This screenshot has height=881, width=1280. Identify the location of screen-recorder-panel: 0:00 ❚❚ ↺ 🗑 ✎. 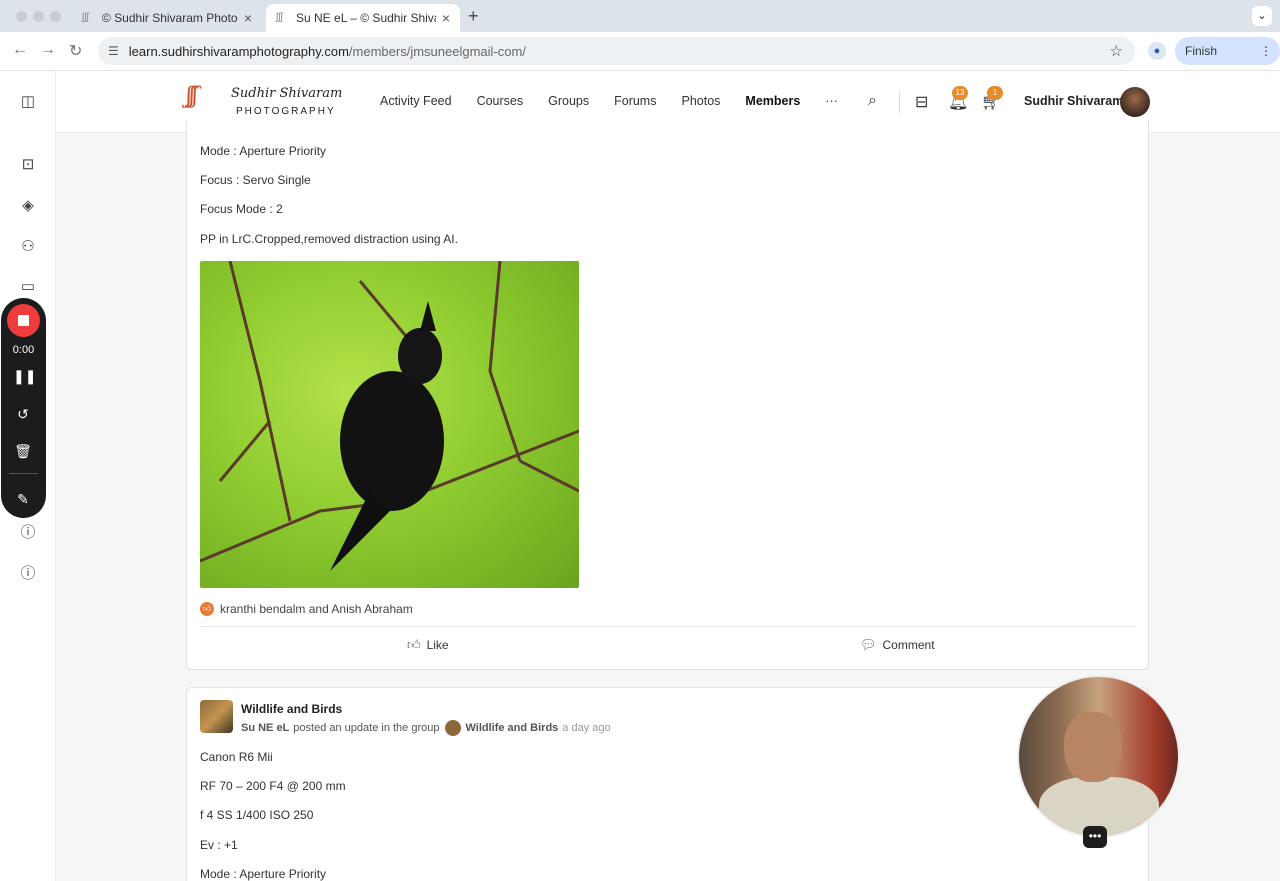
(23, 408).